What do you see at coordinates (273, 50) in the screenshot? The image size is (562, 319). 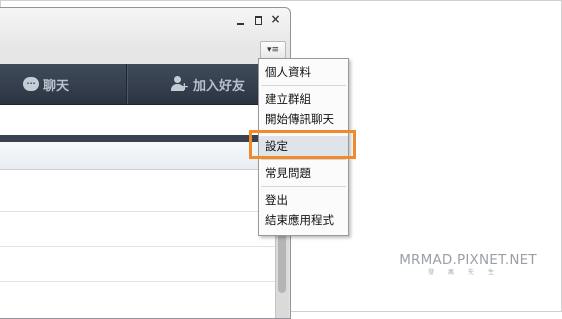 I see `main-menu-button: ▾≡` at bounding box center [273, 50].